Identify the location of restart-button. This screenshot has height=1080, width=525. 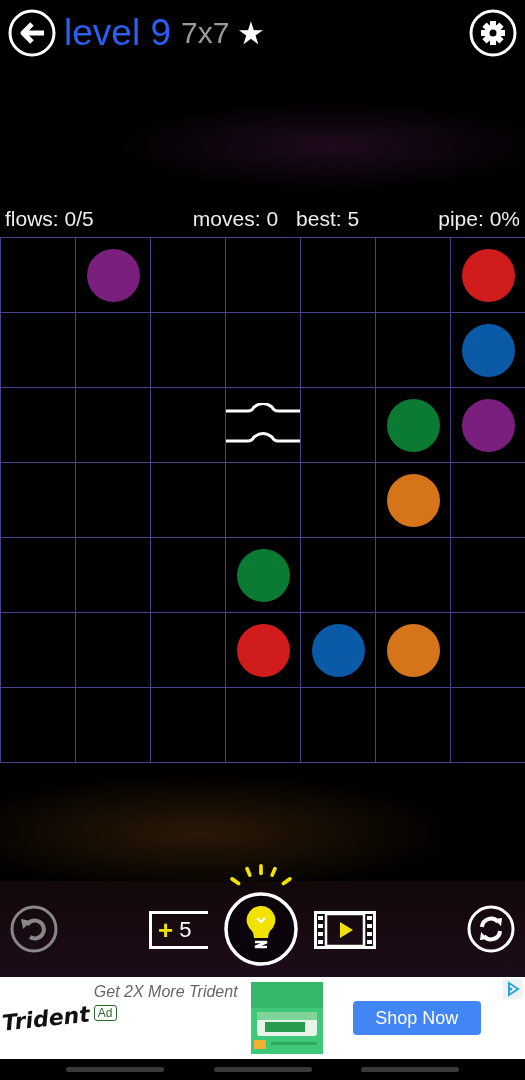
(491, 929).